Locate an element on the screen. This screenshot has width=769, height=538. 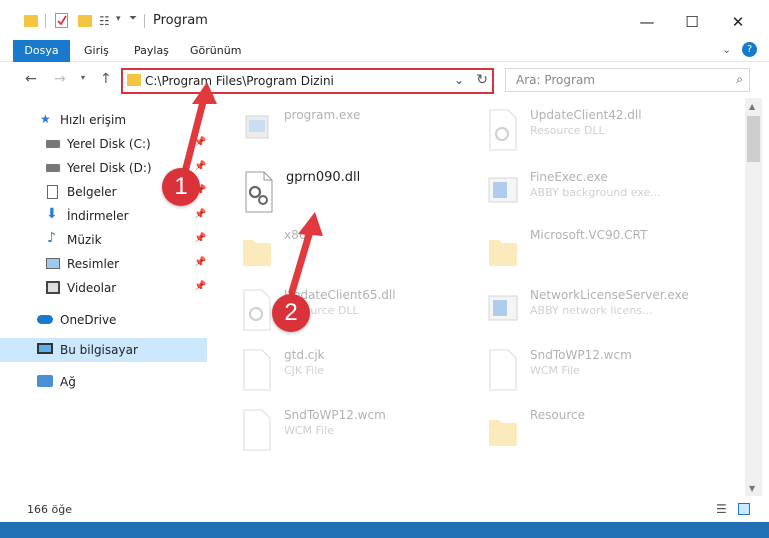
forward-arrow-icon: → is located at coordinates (60, 79).